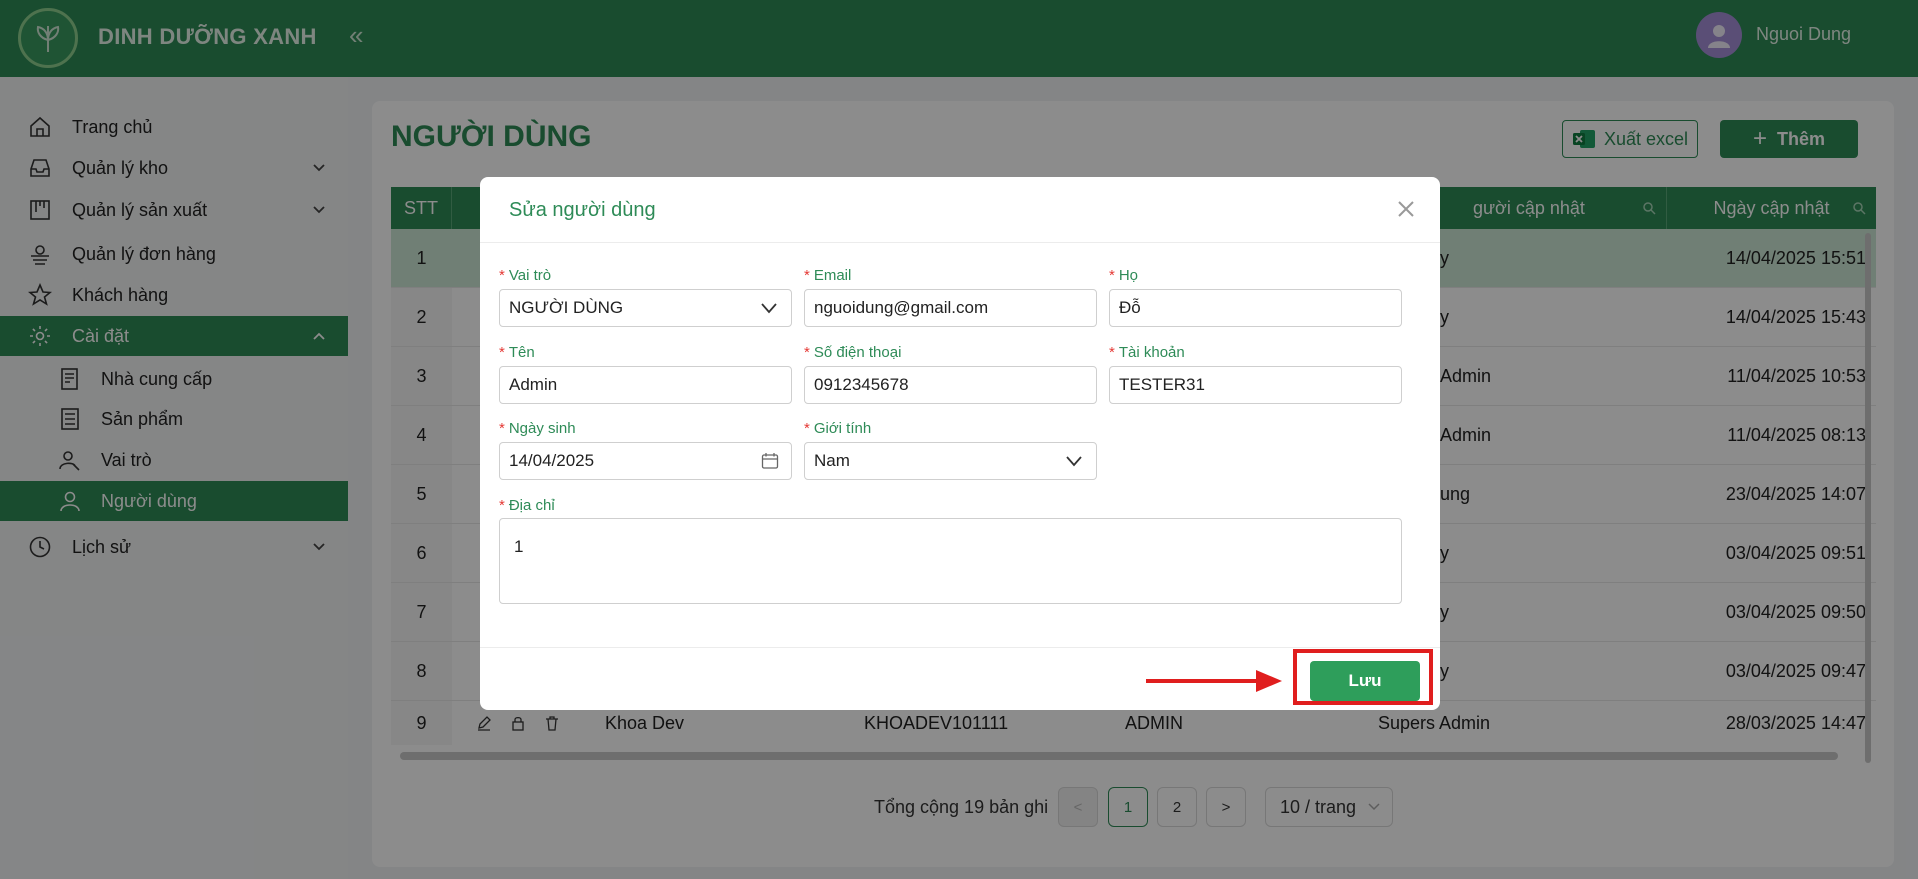 Image resolution: width=1918 pixels, height=879 pixels. What do you see at coordinates (1406, 210) in the screenshot?
I see `close-icon` at bounding box center [1406, 210].